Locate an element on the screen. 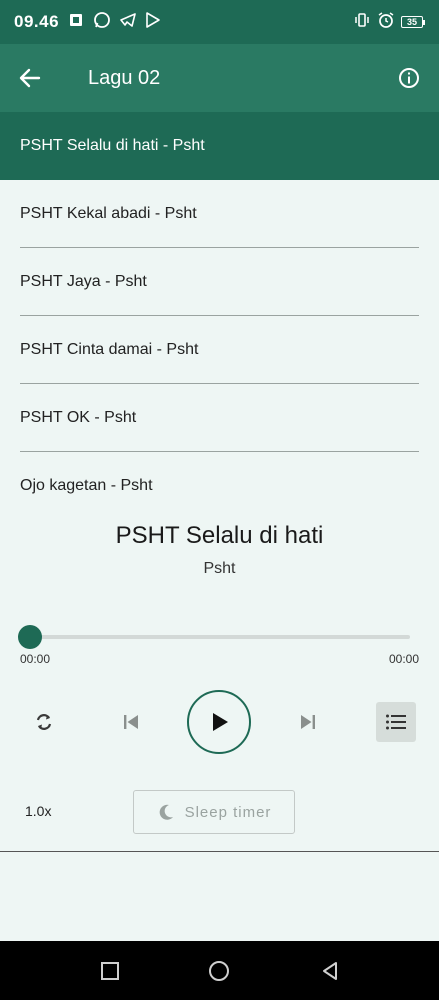 The image size is (439, 1000). skip-next-icon is located at coordinates (308, 722).